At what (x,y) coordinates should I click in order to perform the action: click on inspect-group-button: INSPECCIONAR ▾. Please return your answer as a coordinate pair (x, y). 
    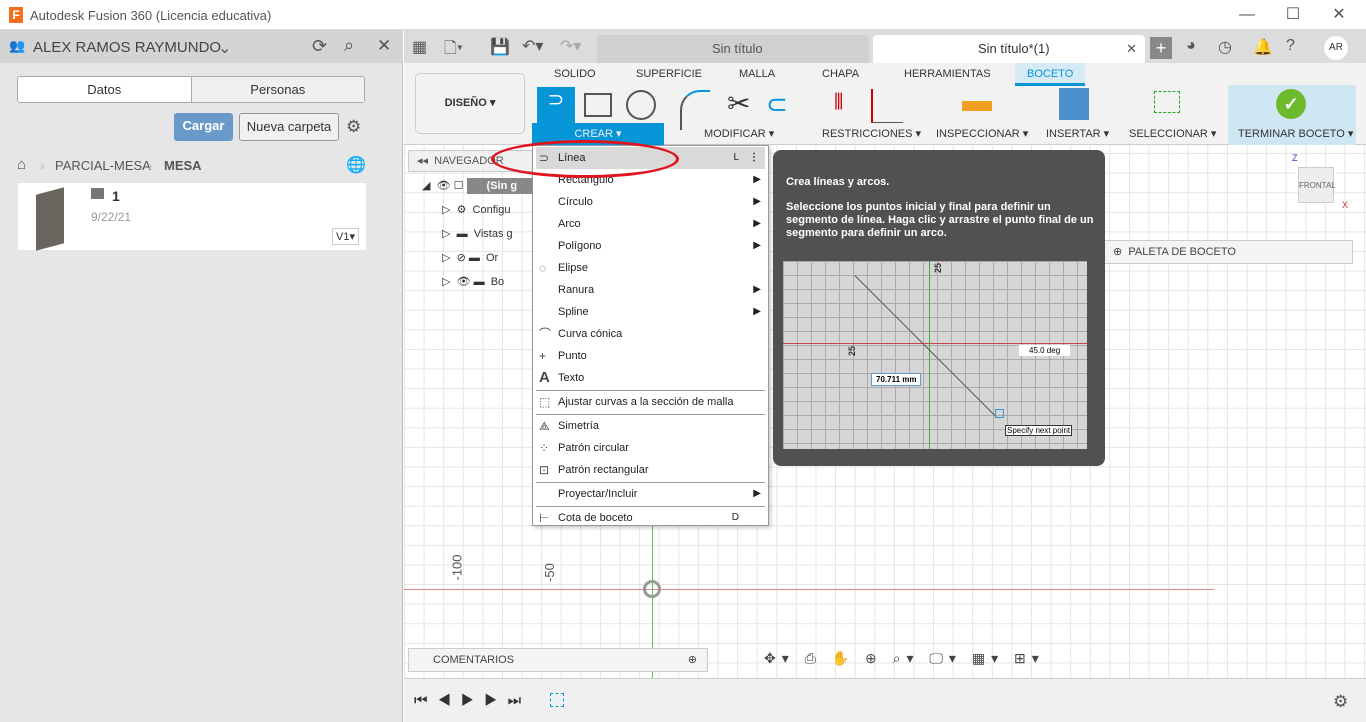
    Looking at the image, I should click on (982, 133).